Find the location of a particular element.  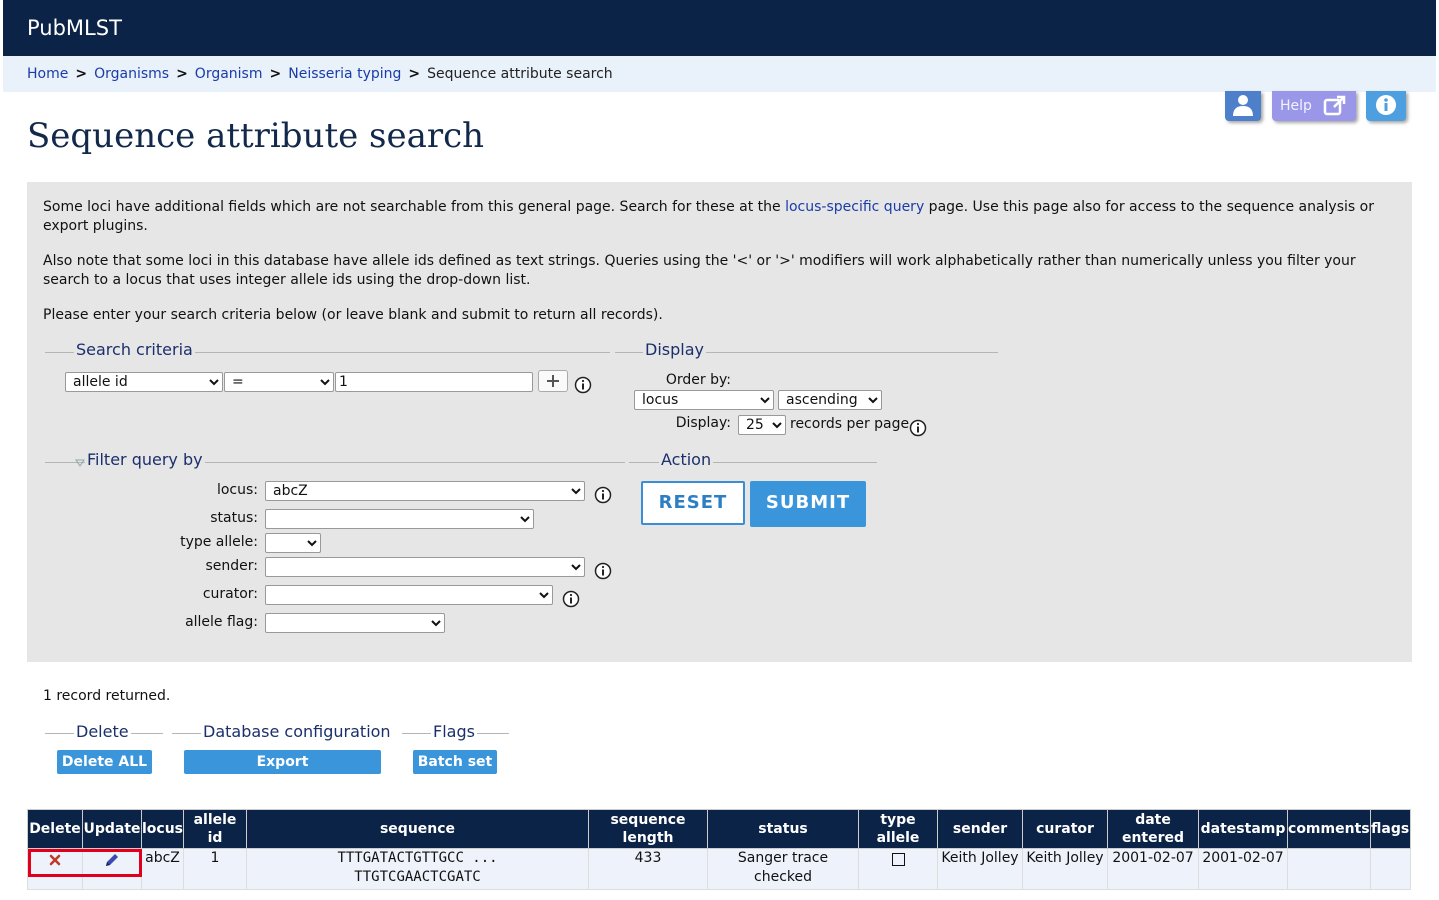

sort-direction-select: ascending is located at coordinates (830, 400).